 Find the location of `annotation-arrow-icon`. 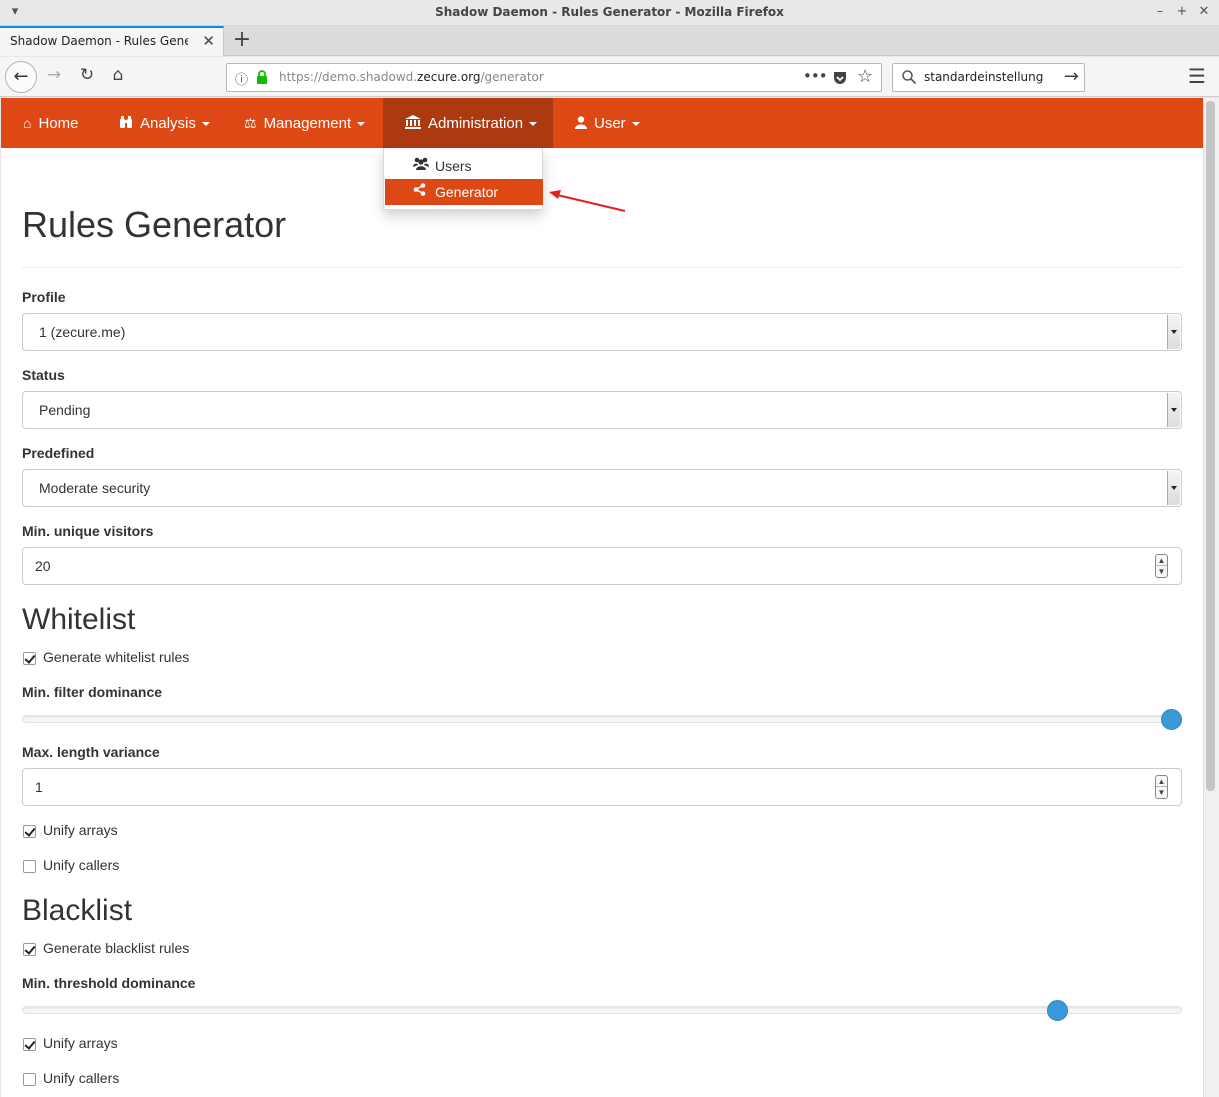

annotation-arrow-icon is located at coordinates (587, 201).